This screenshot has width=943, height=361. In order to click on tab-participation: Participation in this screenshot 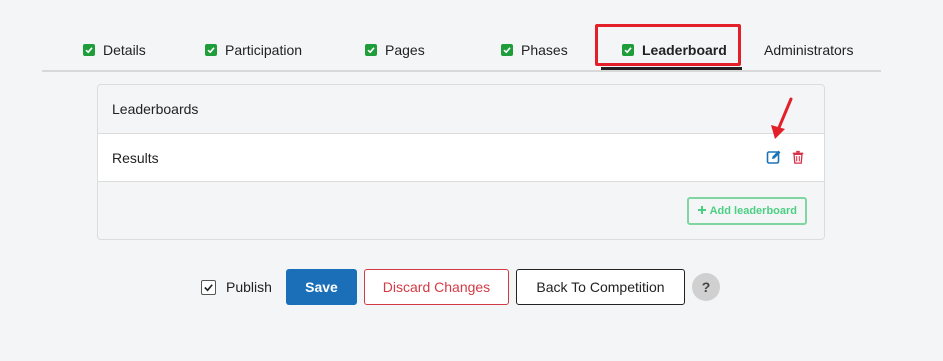, I will do `click(253, 50)`.